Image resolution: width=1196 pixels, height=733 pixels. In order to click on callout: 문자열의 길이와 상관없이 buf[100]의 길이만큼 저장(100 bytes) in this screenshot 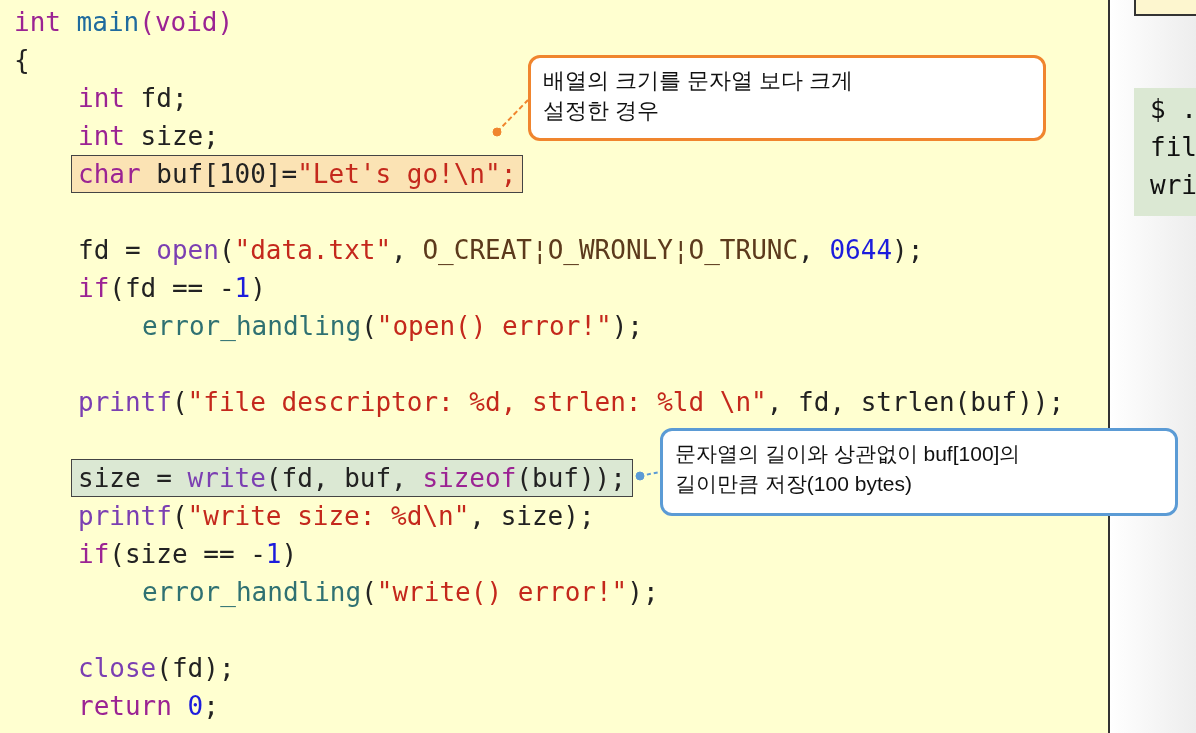, I will do `click(919, 472)`.